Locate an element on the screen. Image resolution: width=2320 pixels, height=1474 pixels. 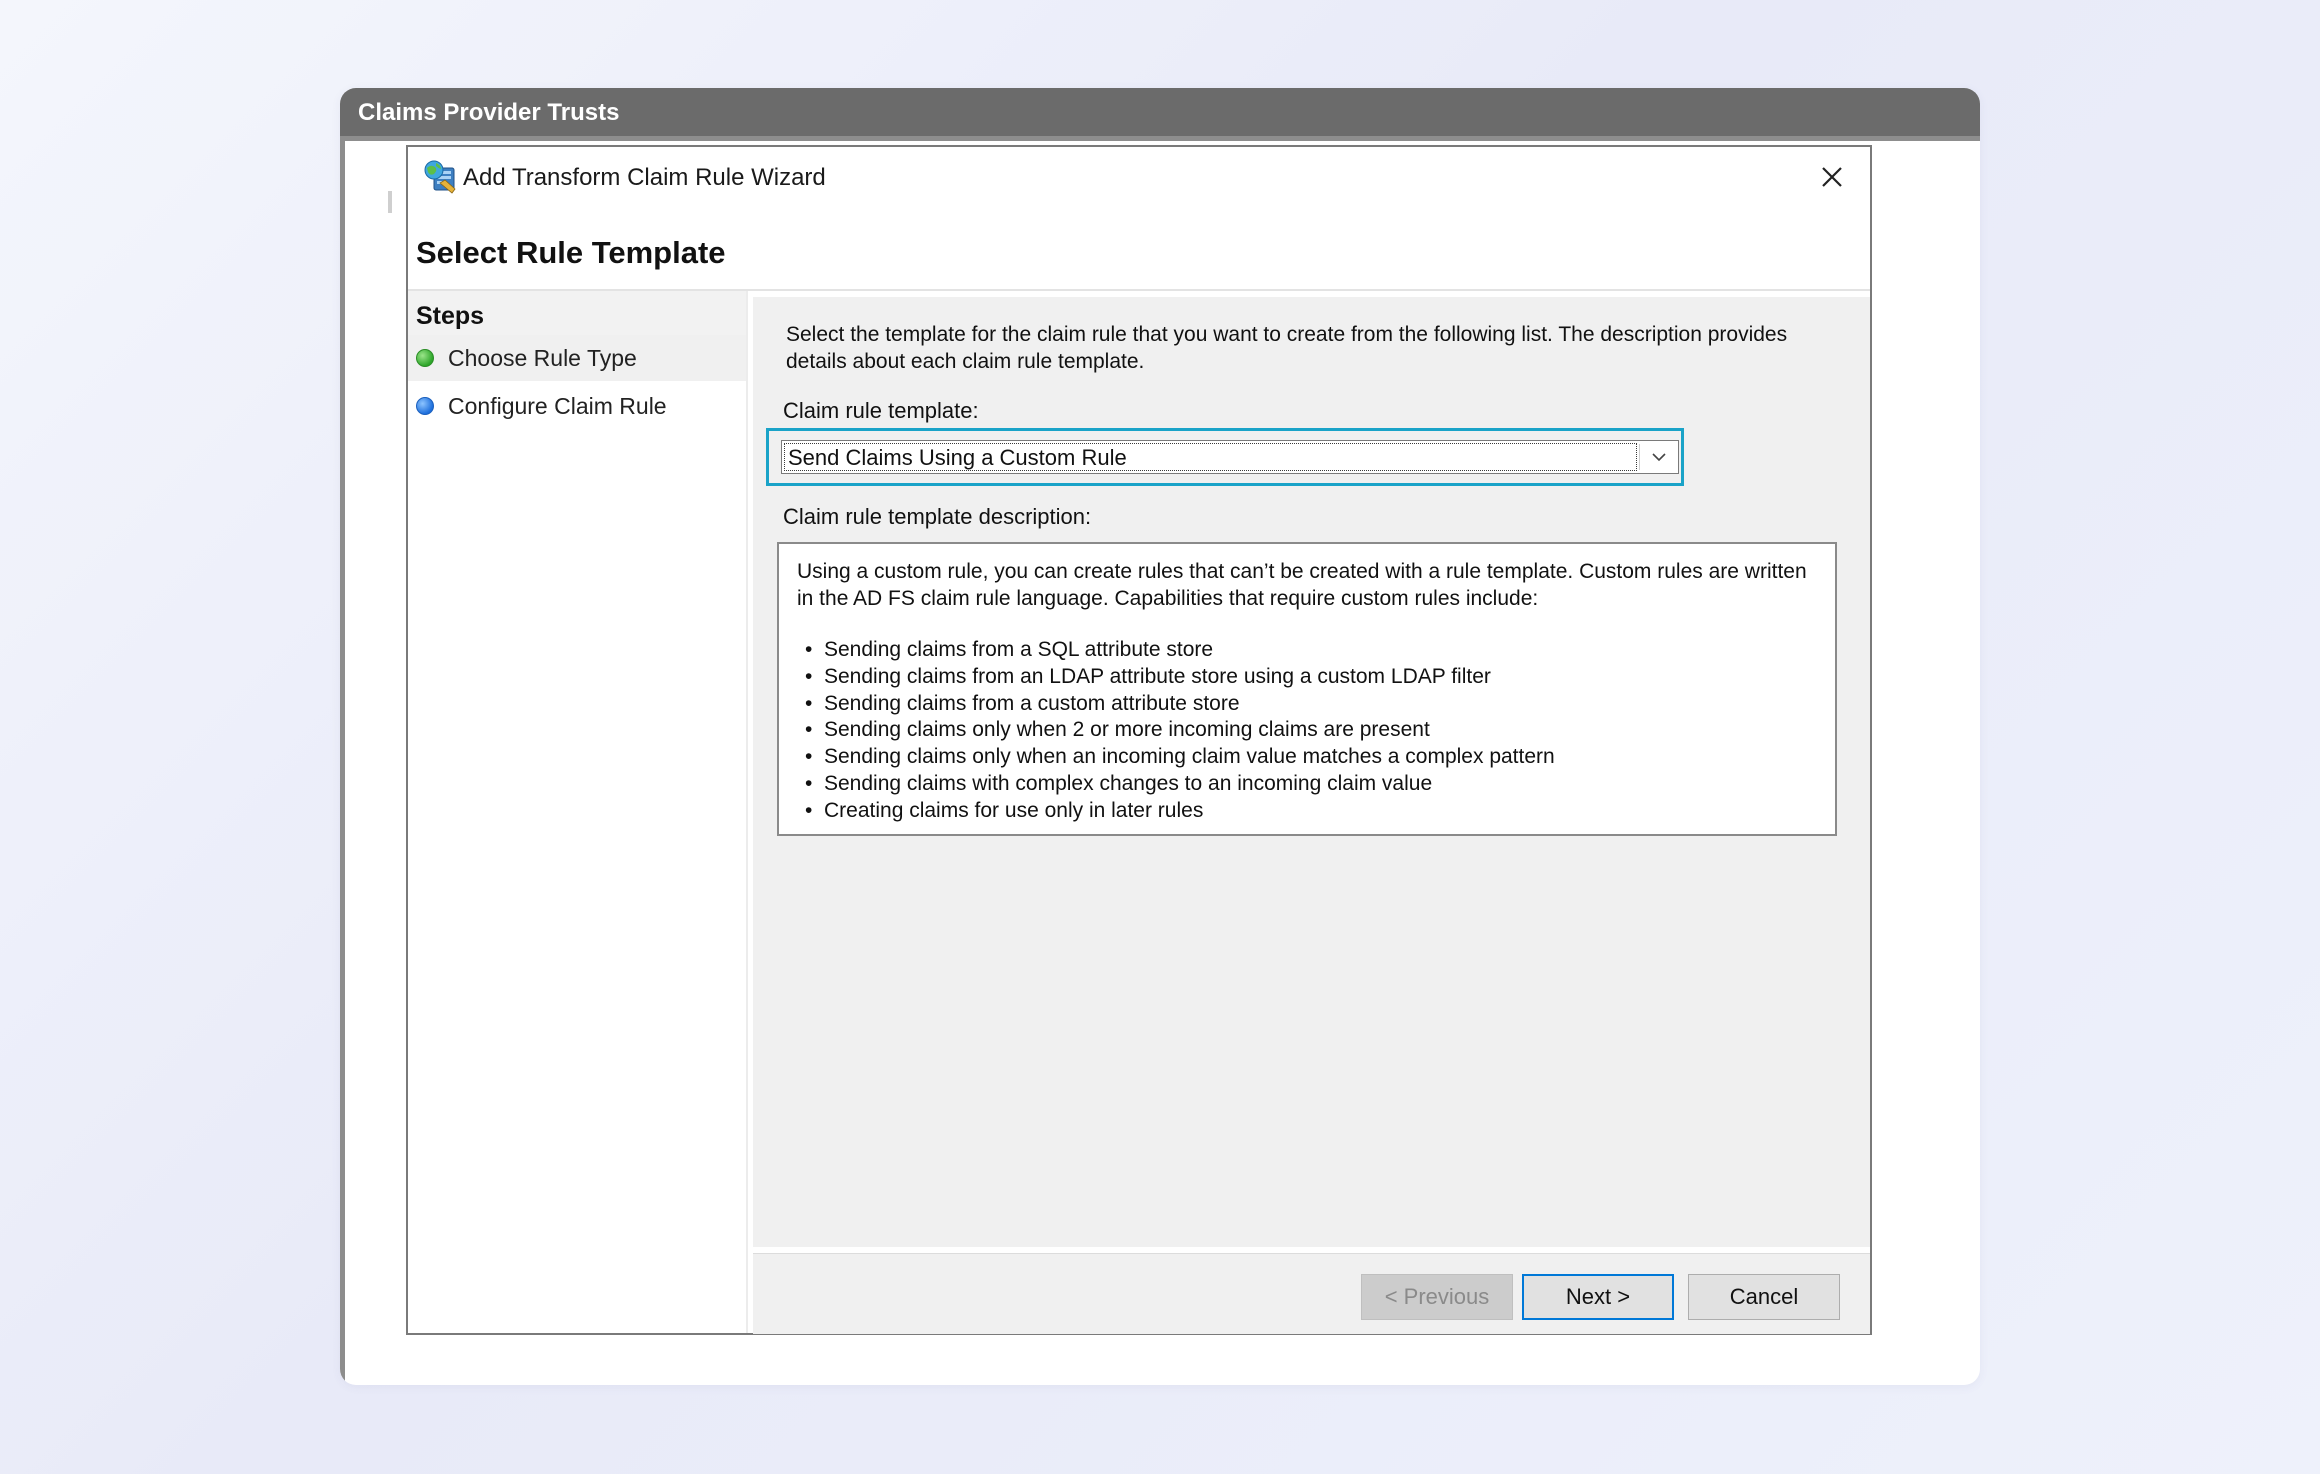
outer-window-title: Claims Provider Trusts is located at coordinates (1160, 112).